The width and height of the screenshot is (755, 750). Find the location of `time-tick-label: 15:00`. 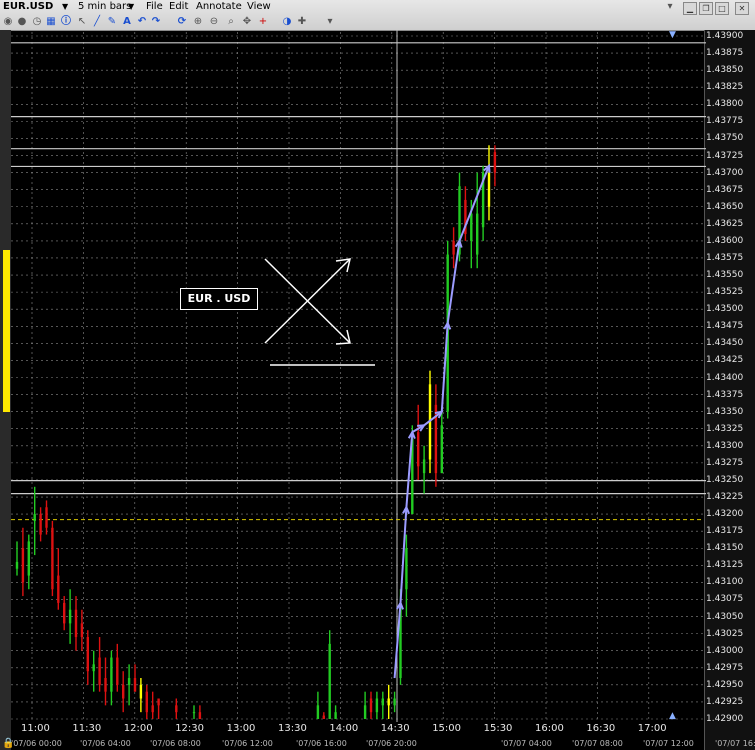

time-tick-label: 15:00 is located at coordinates (447, 728).